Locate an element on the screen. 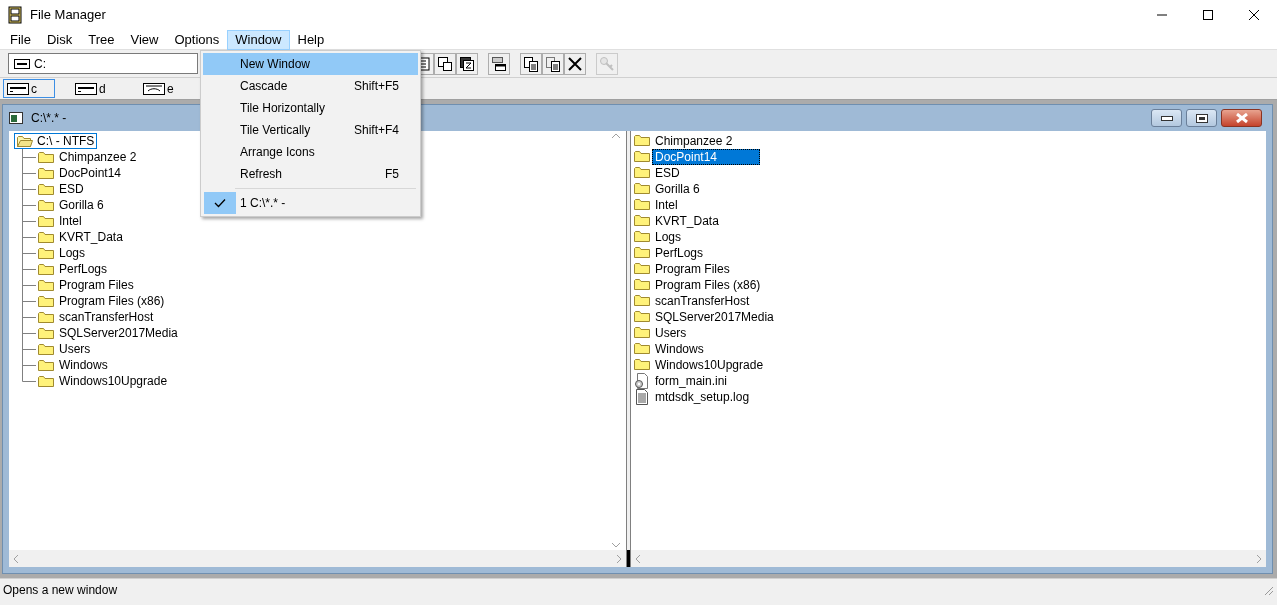 The width and height of the screenshot is (1277, 605). listing-entry: form_main.ini is located at coordinates (691, 381).